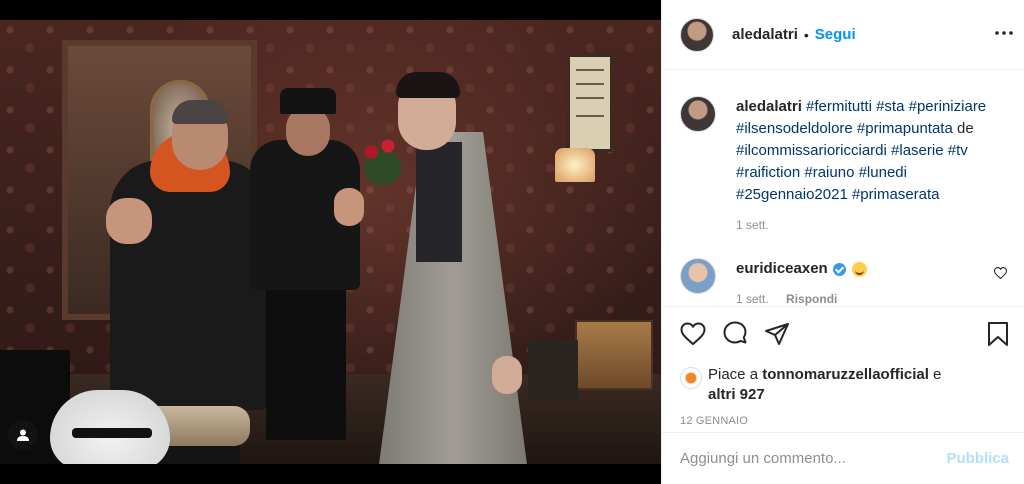 This screenshot has height=484, width=1024. What do you see at coordinates (752, 225) in the screenshot?
I see `caption-time: 1 sett.` at bounding box center [752, 225].